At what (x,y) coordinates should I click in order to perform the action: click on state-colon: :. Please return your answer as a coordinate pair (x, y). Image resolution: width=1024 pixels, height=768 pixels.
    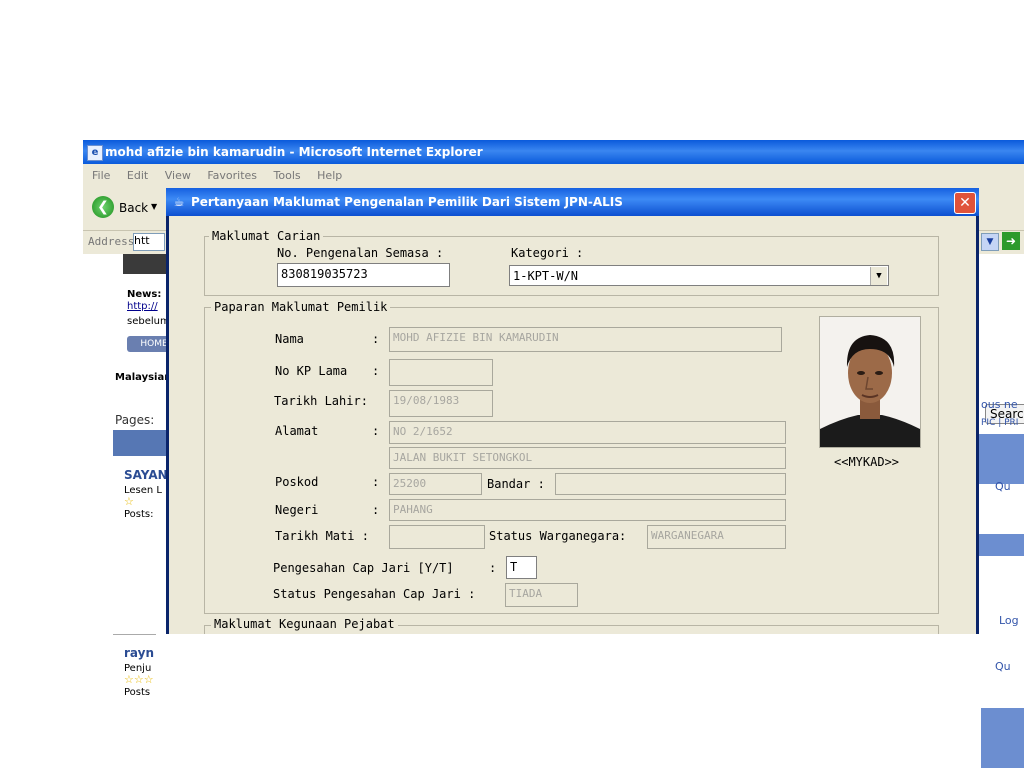
    Looking at the image, I should click on (376, 510).